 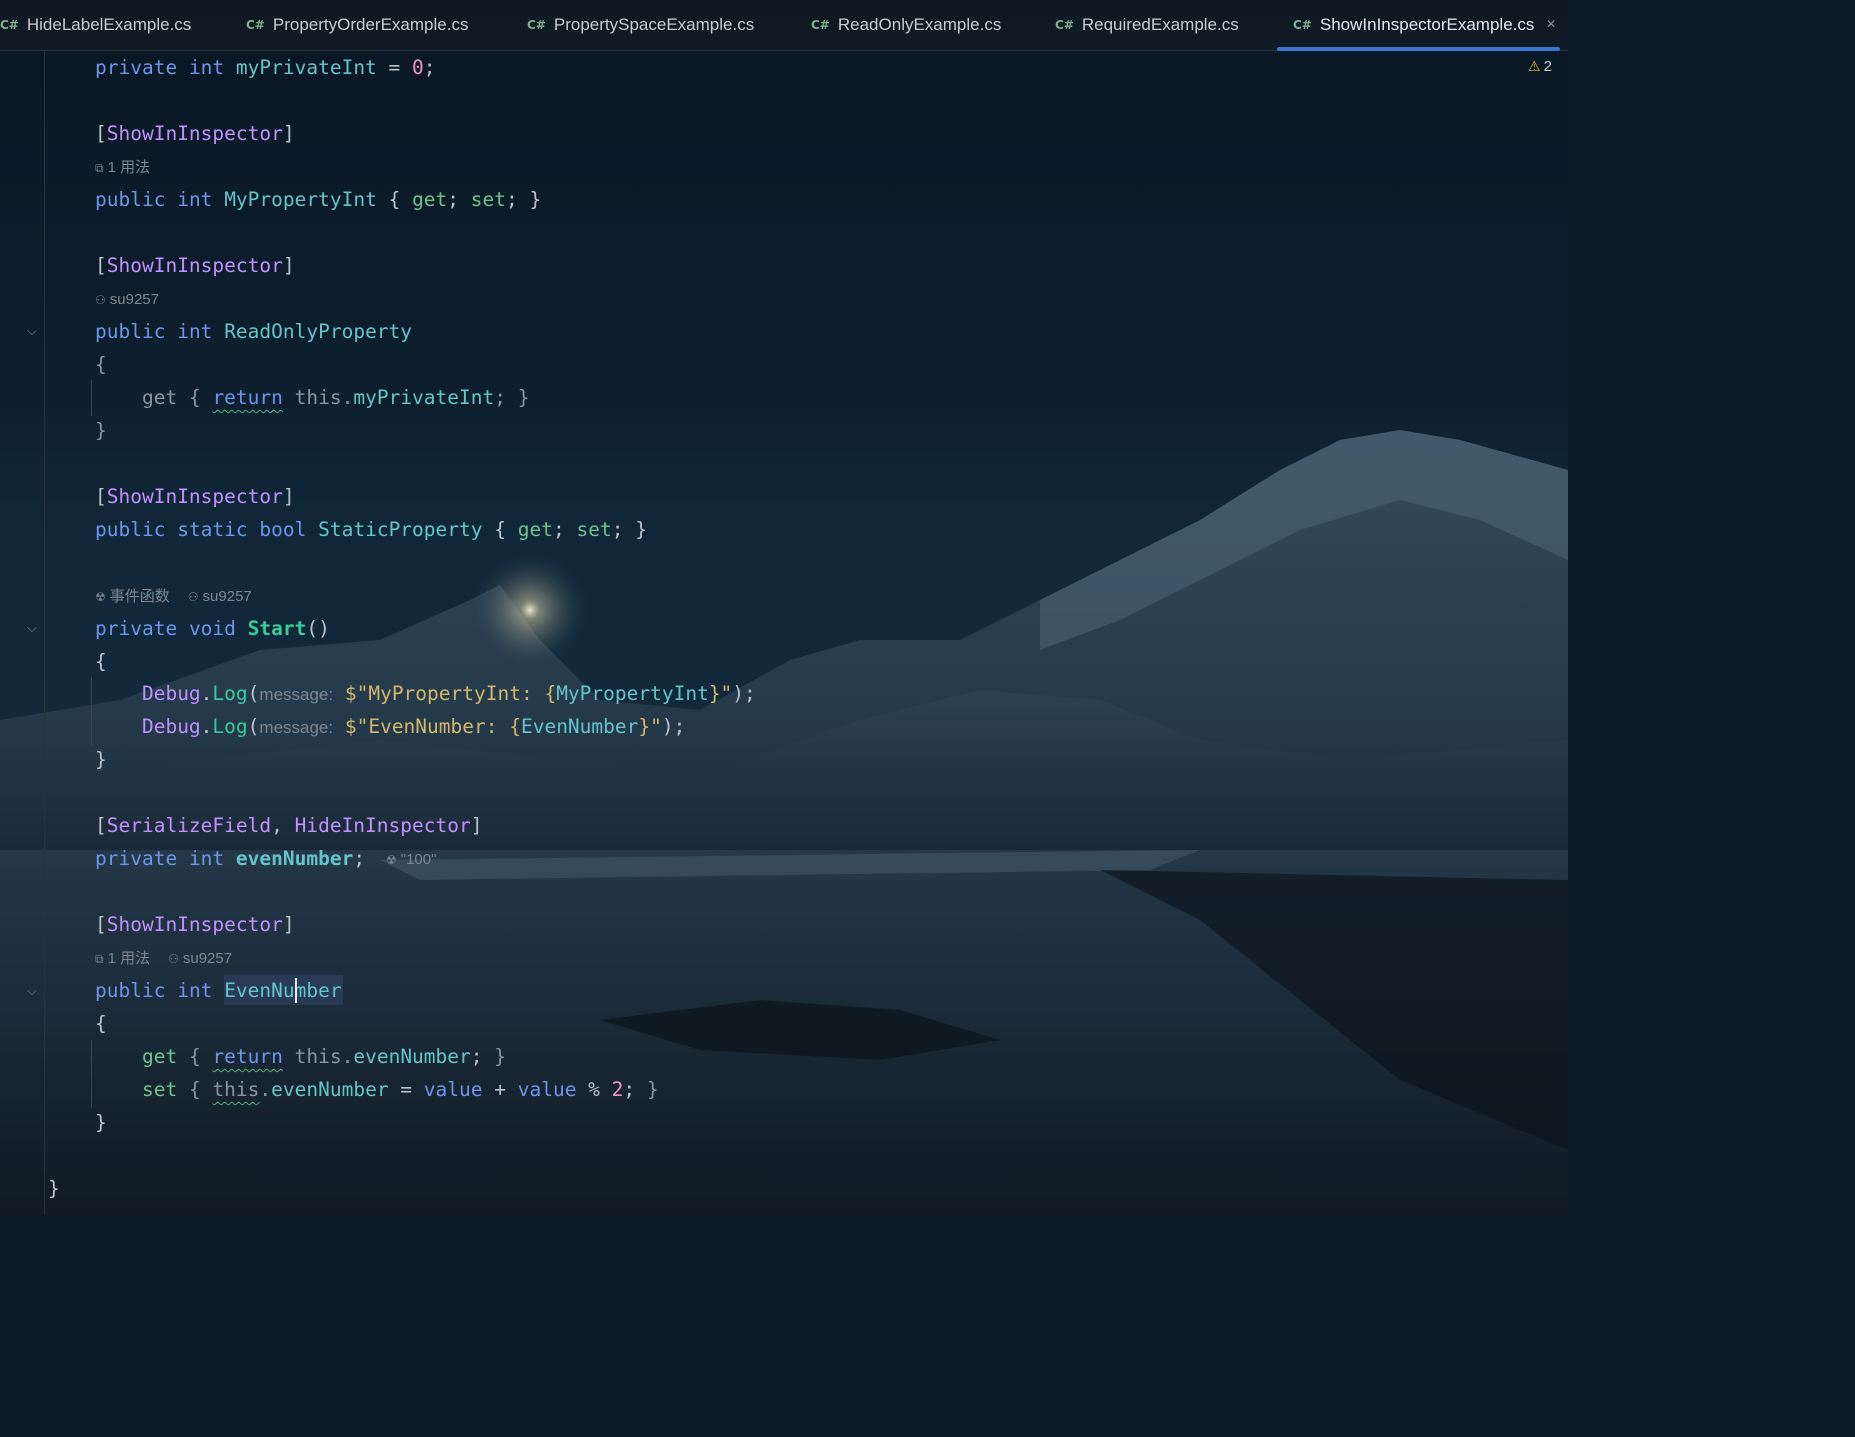 I want to click on property-name: MyPropertyInt, so click(x=300, y=199).